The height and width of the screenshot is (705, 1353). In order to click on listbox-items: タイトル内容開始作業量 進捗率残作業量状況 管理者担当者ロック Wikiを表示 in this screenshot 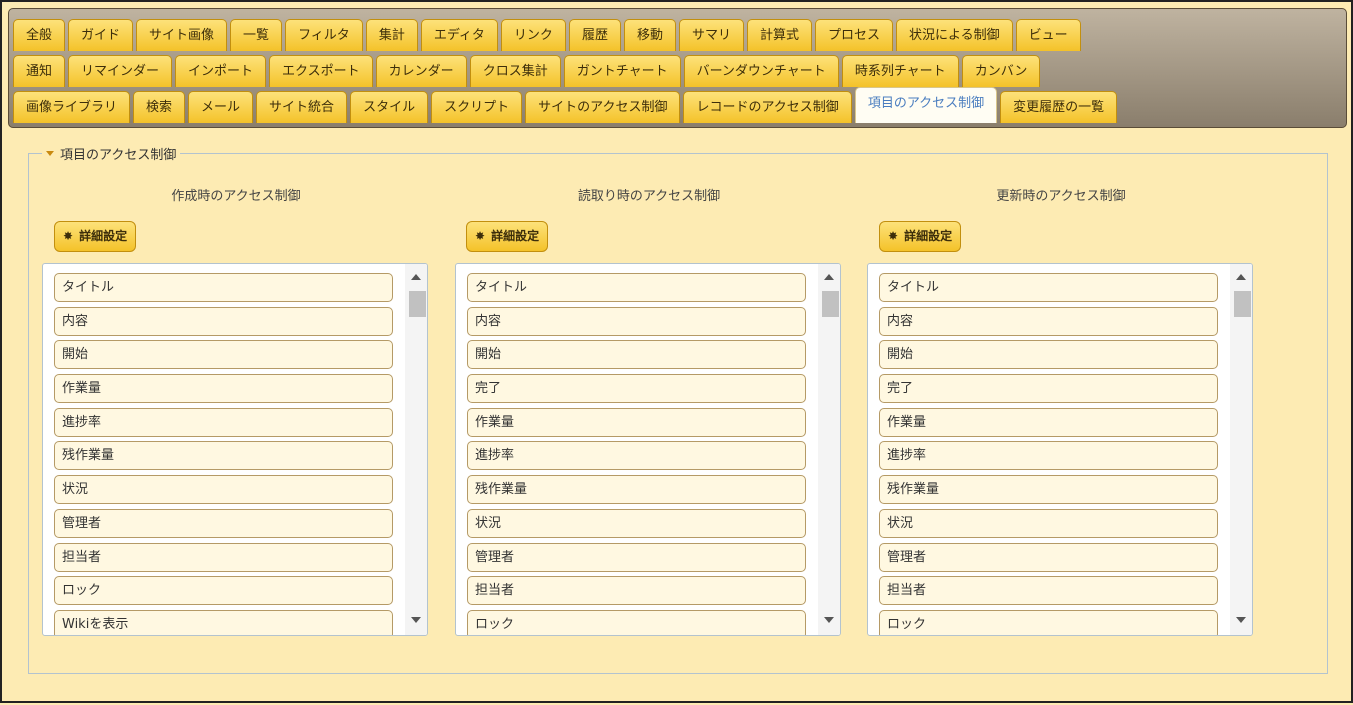, I will do `click(223, 454)`.